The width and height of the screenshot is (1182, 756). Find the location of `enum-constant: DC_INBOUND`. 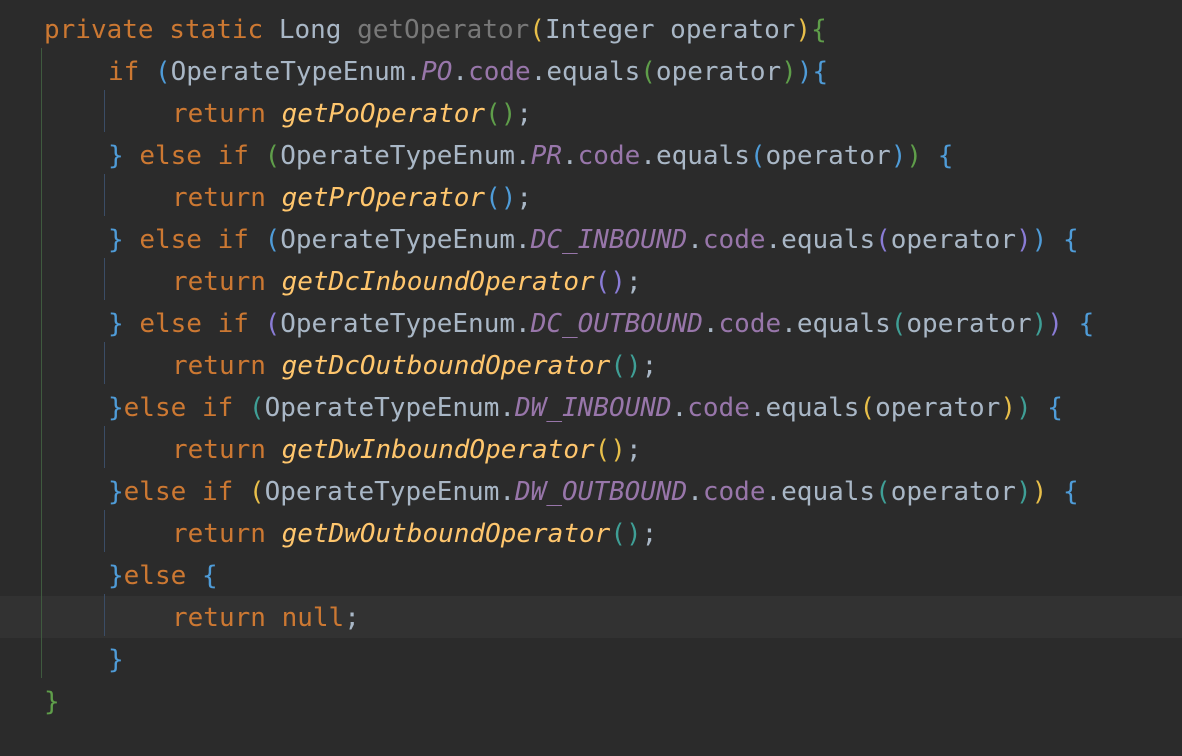

enum-constant: DC_INBOUND is located at coordinates (609, 240).